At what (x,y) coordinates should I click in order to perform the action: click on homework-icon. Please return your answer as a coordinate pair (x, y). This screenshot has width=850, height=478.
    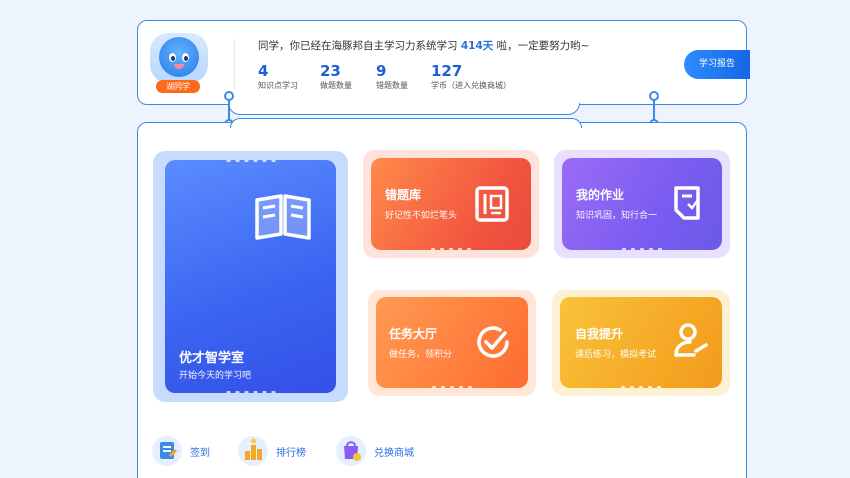
    Looking at the image, I should click on (687, 203).